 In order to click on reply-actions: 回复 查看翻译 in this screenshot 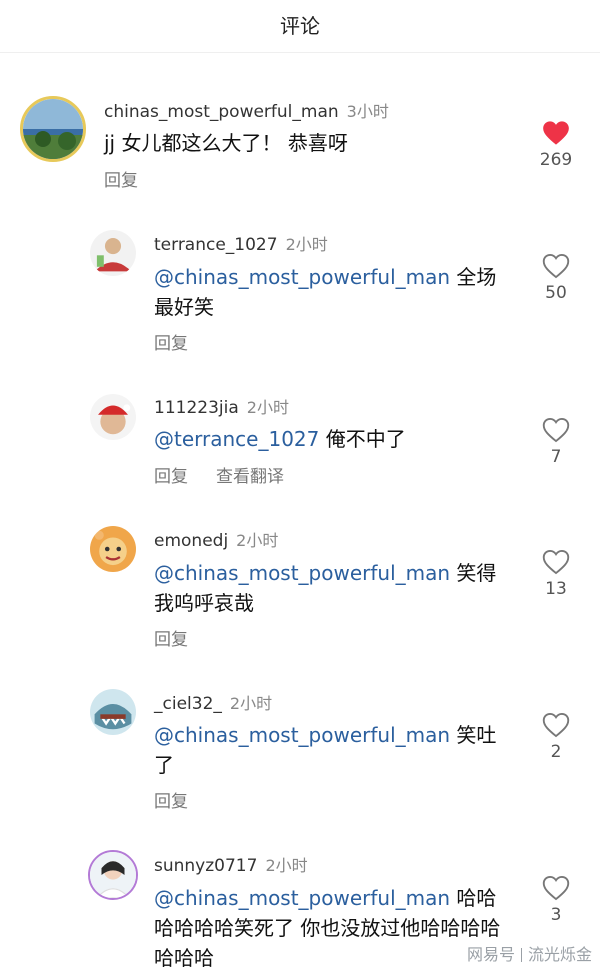, I will do `click(219, 474)`.